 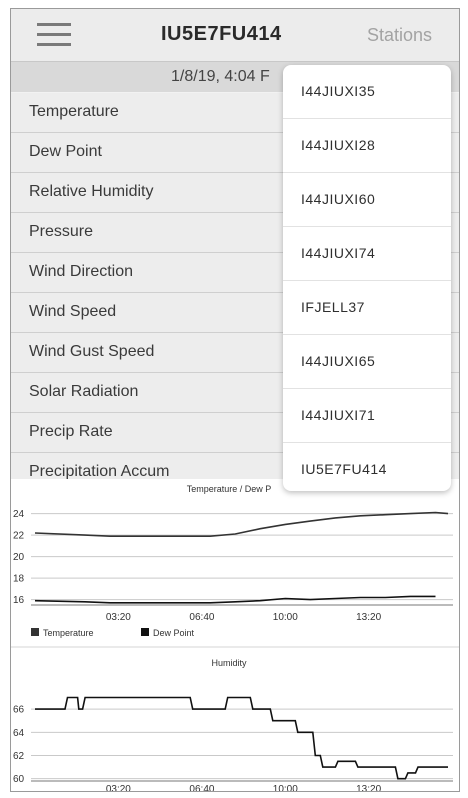 I want to click on row-label: Precip Rate, so click(x=71, y=431).